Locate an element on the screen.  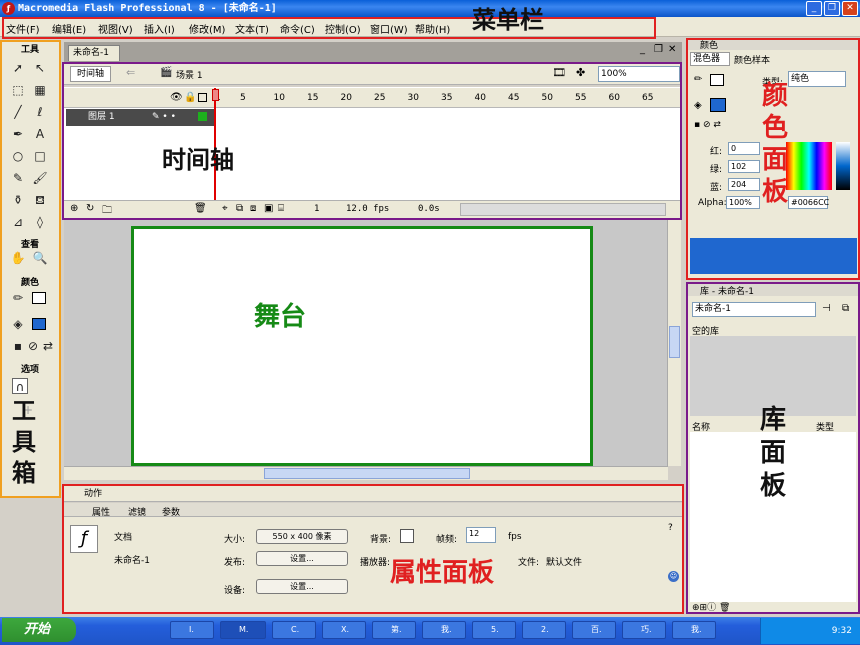
paint-bucket-icon: ⛾ is located at coordinates (40, 200).